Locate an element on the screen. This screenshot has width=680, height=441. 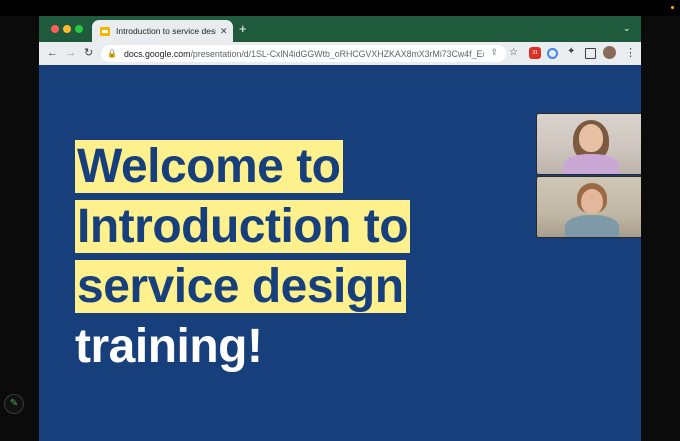
color-extension-icon is located at coordinates (552, 53).